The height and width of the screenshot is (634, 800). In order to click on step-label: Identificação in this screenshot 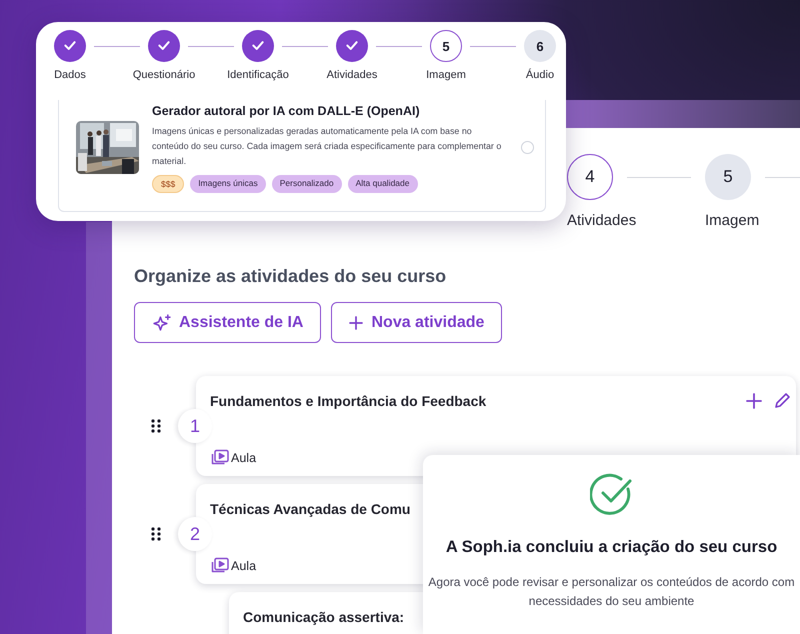, I will do `click(258, 75)`.